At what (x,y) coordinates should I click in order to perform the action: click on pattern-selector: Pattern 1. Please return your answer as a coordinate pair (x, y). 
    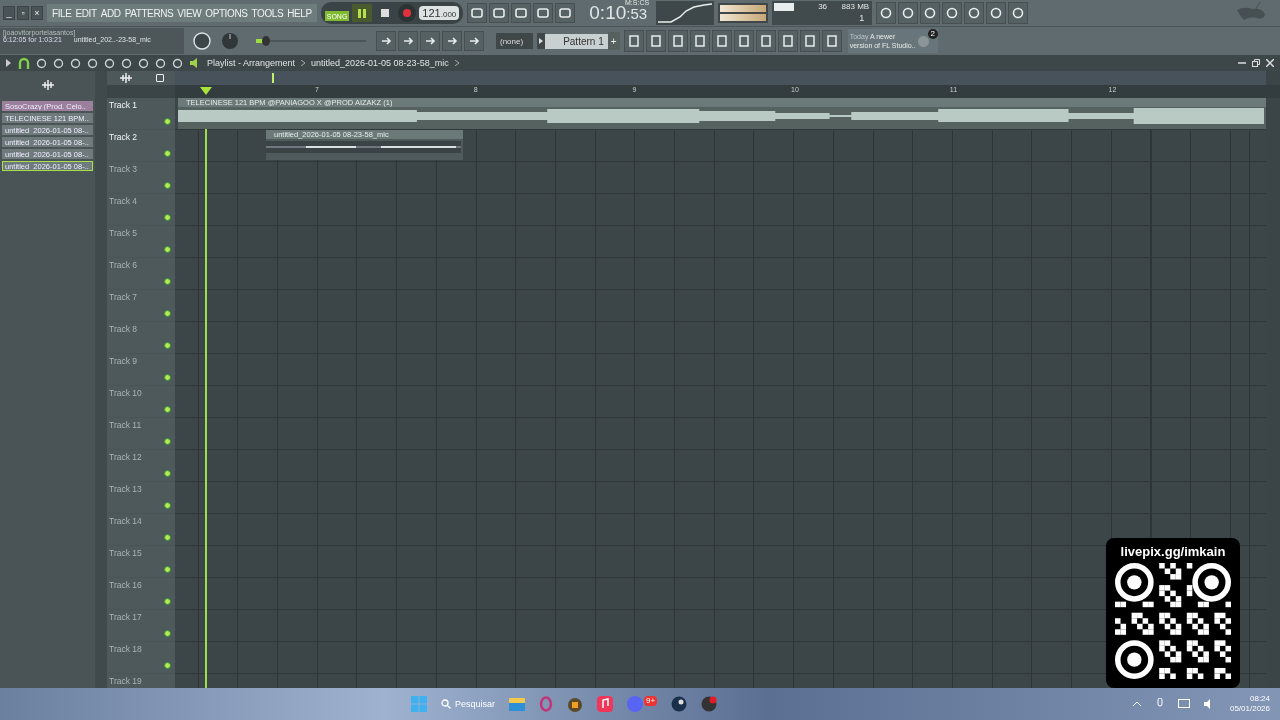
    Looking at the image, I should click on (576, 41).